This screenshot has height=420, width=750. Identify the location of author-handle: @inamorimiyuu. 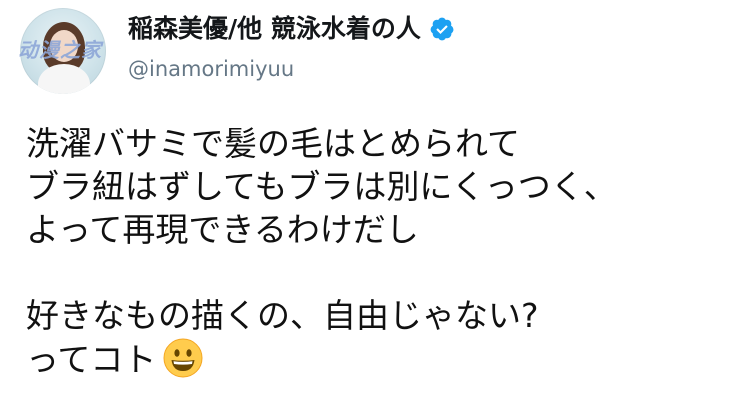
(211, 69).